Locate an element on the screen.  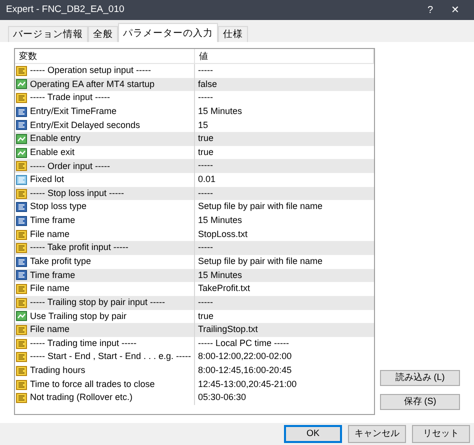
save-button: 保存 (S) is located at coordinates (420, 402).